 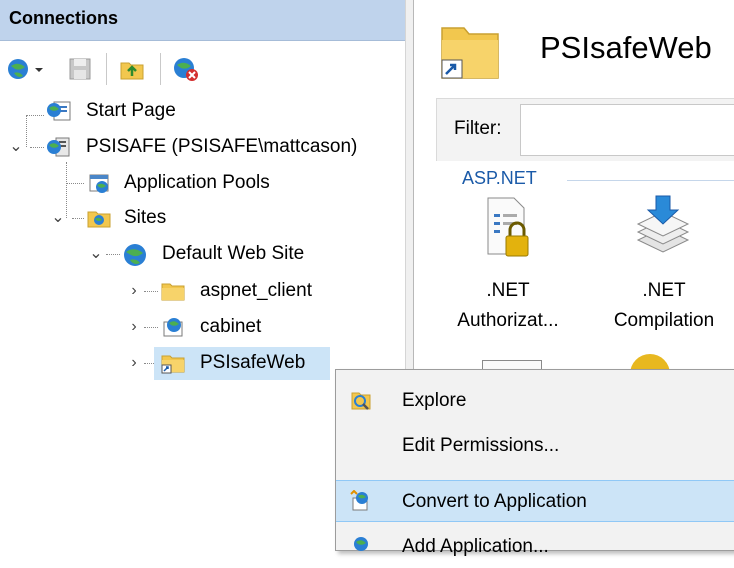 What do you see at coordinates (499, 178) in the screenshot?
I see `group-header: ASP.NET` at bounding box center [499, 178].